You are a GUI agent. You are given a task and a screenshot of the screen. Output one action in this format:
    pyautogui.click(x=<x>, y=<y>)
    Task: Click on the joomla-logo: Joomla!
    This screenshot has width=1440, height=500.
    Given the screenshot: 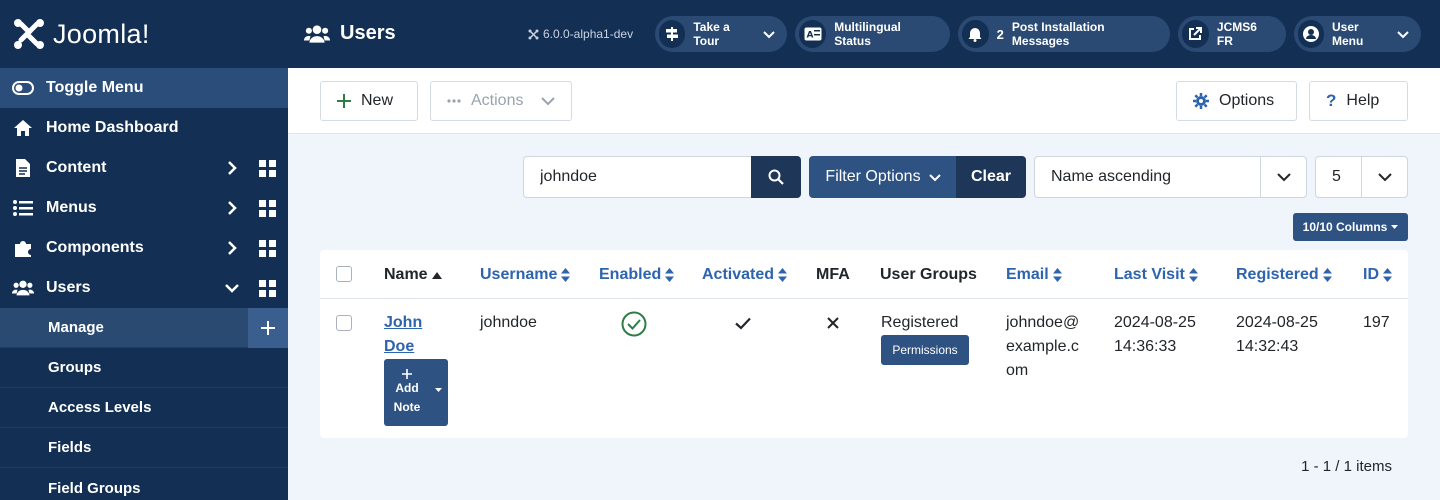 What is the action you would take?
    pyautogui.click(x=144, y=34)
    